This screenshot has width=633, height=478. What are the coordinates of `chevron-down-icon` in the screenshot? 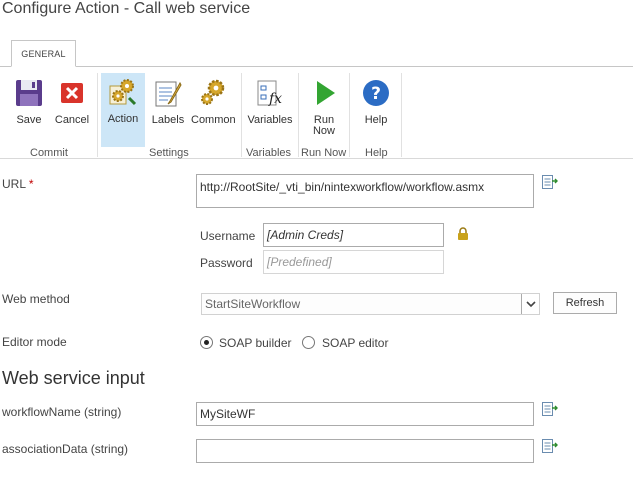 It's located at (530, 304).